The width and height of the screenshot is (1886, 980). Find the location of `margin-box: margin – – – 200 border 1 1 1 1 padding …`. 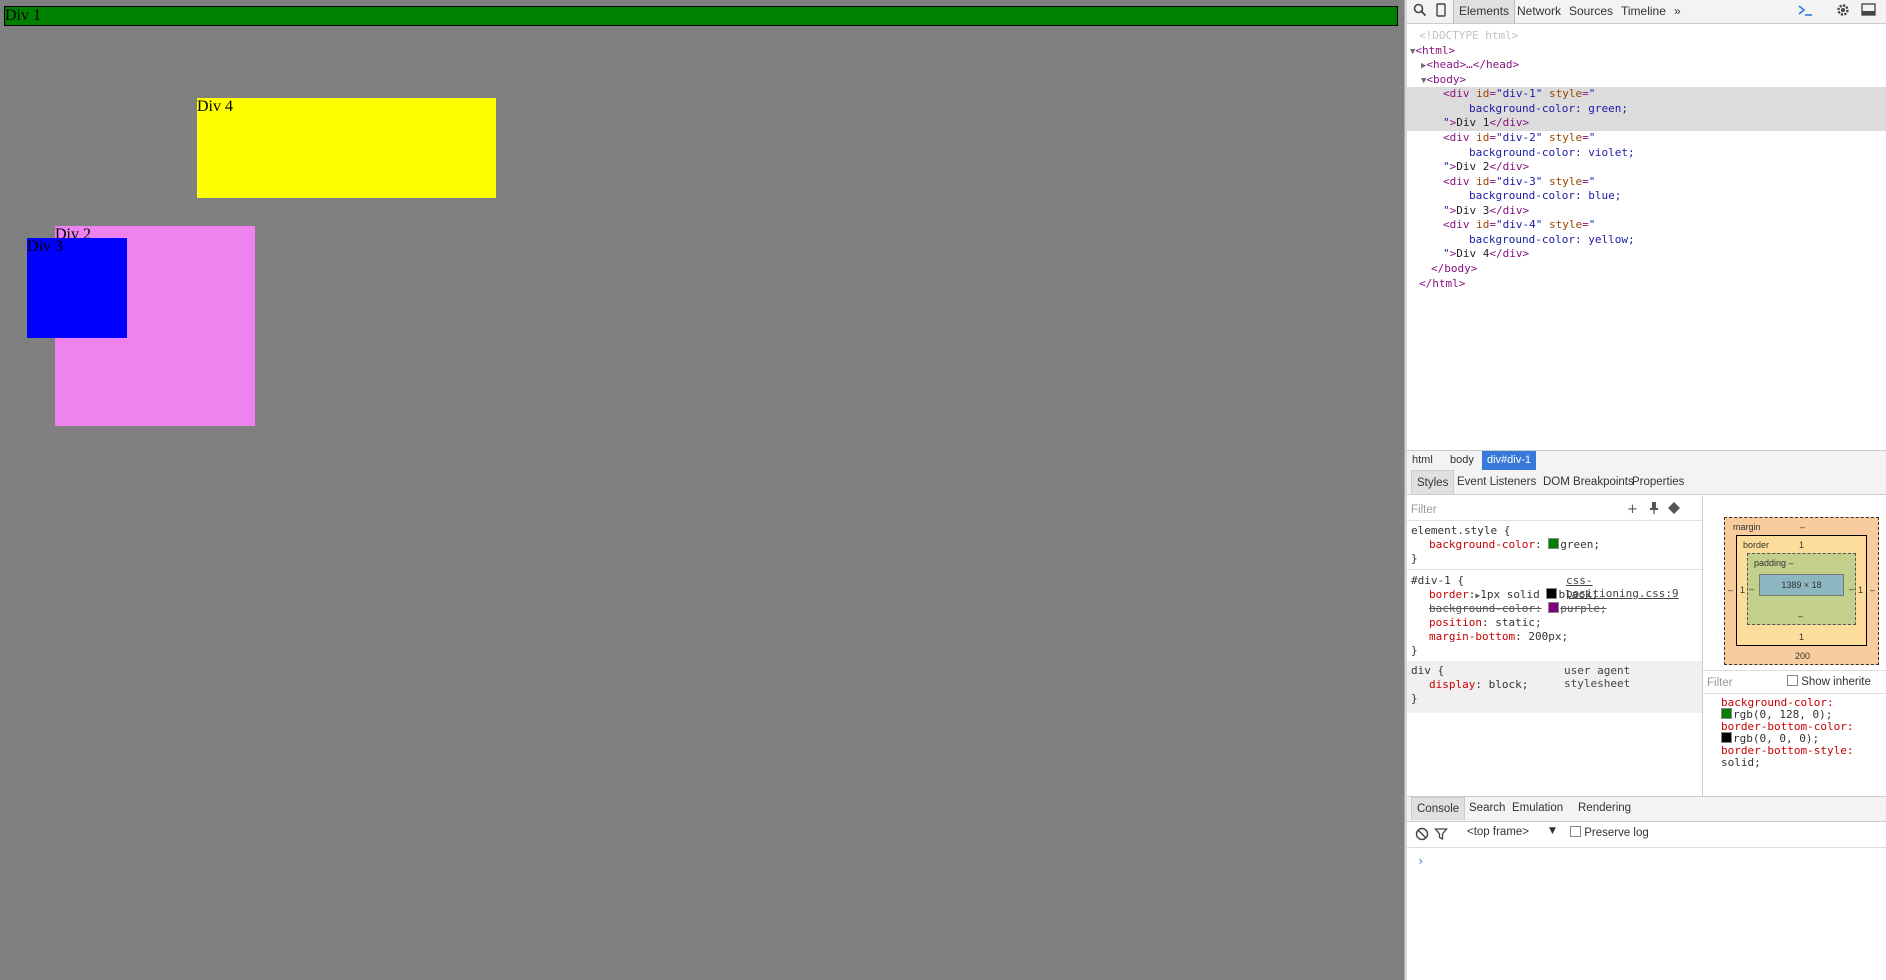

margin-box: margin – – – 200 border 1 1 1 1 padding … is located at coordinates (1801, 591).